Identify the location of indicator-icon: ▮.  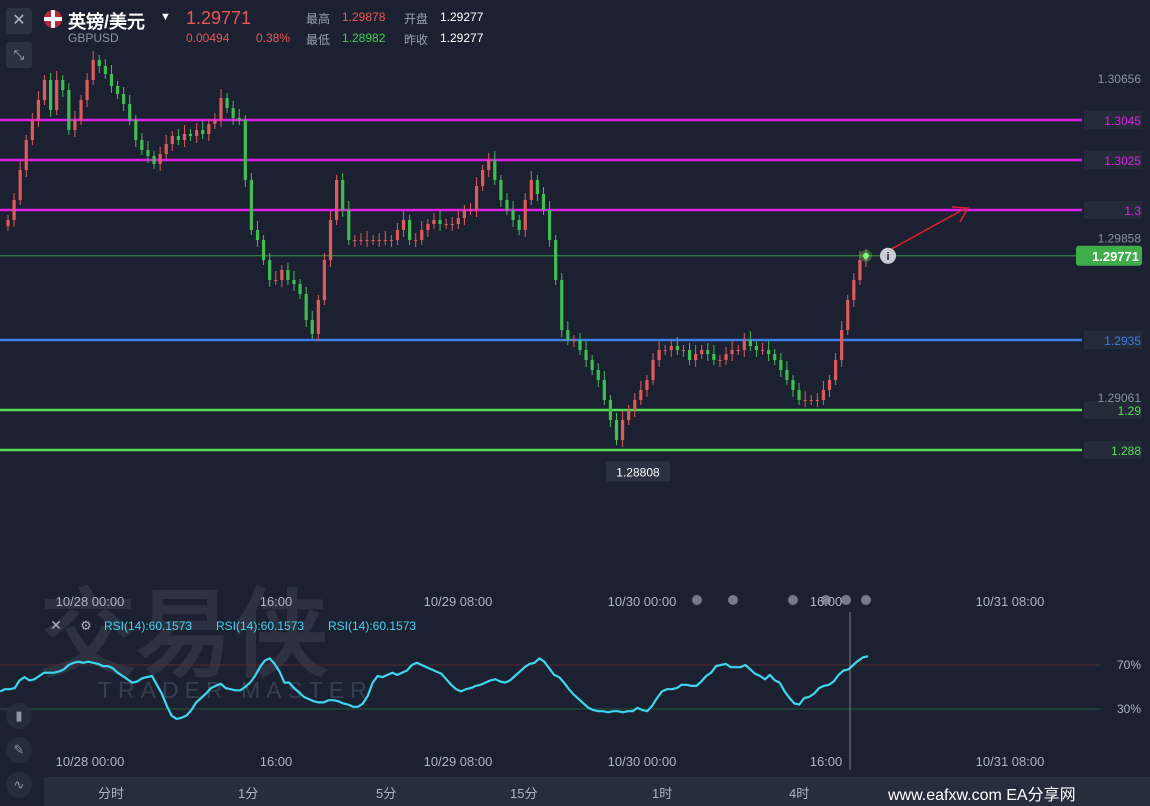
(19, 716).